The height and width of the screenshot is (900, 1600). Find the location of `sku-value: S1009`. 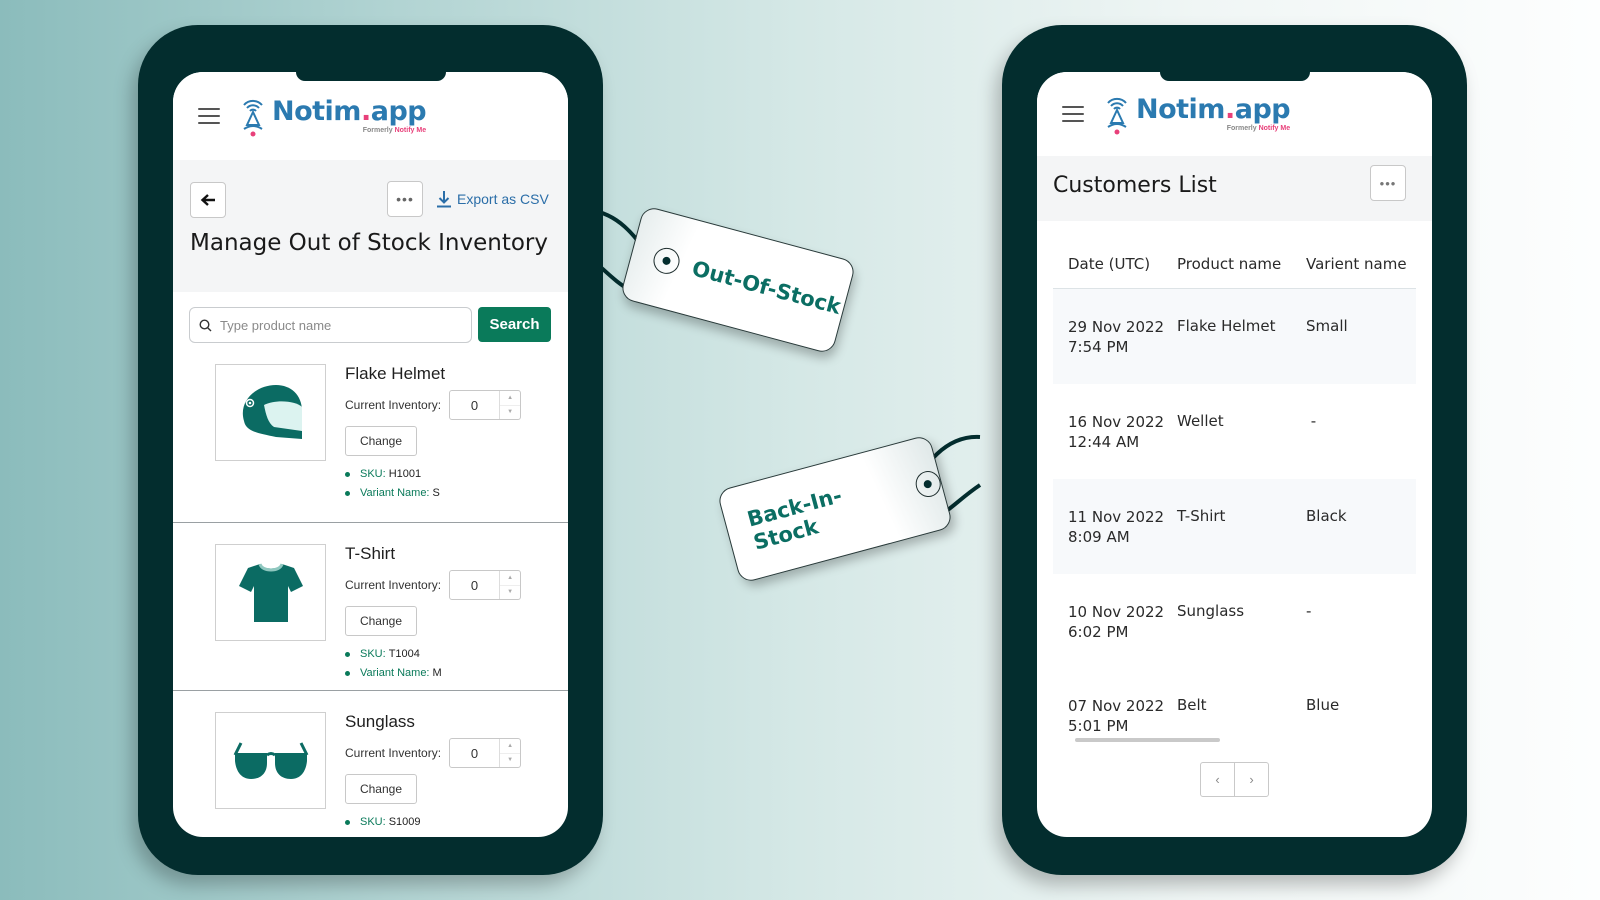

sku-value: S1009 is located at coordinates (404, 822).